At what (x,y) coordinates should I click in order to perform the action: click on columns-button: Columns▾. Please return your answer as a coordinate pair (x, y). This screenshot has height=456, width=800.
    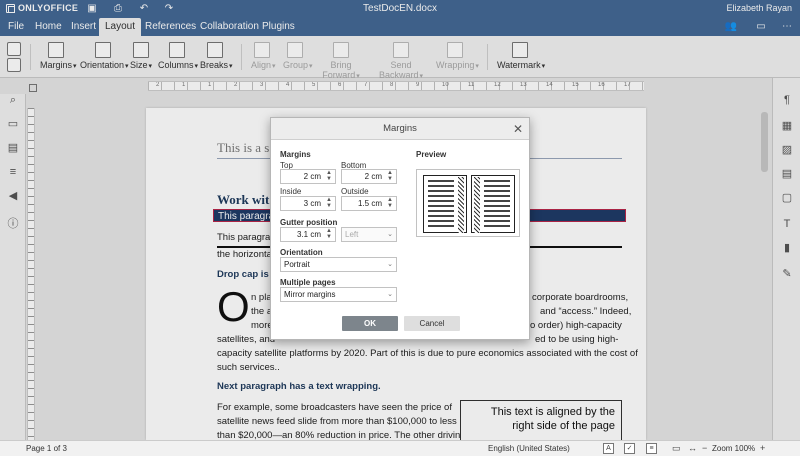
    Looking at the image, I should click on (178, 58).